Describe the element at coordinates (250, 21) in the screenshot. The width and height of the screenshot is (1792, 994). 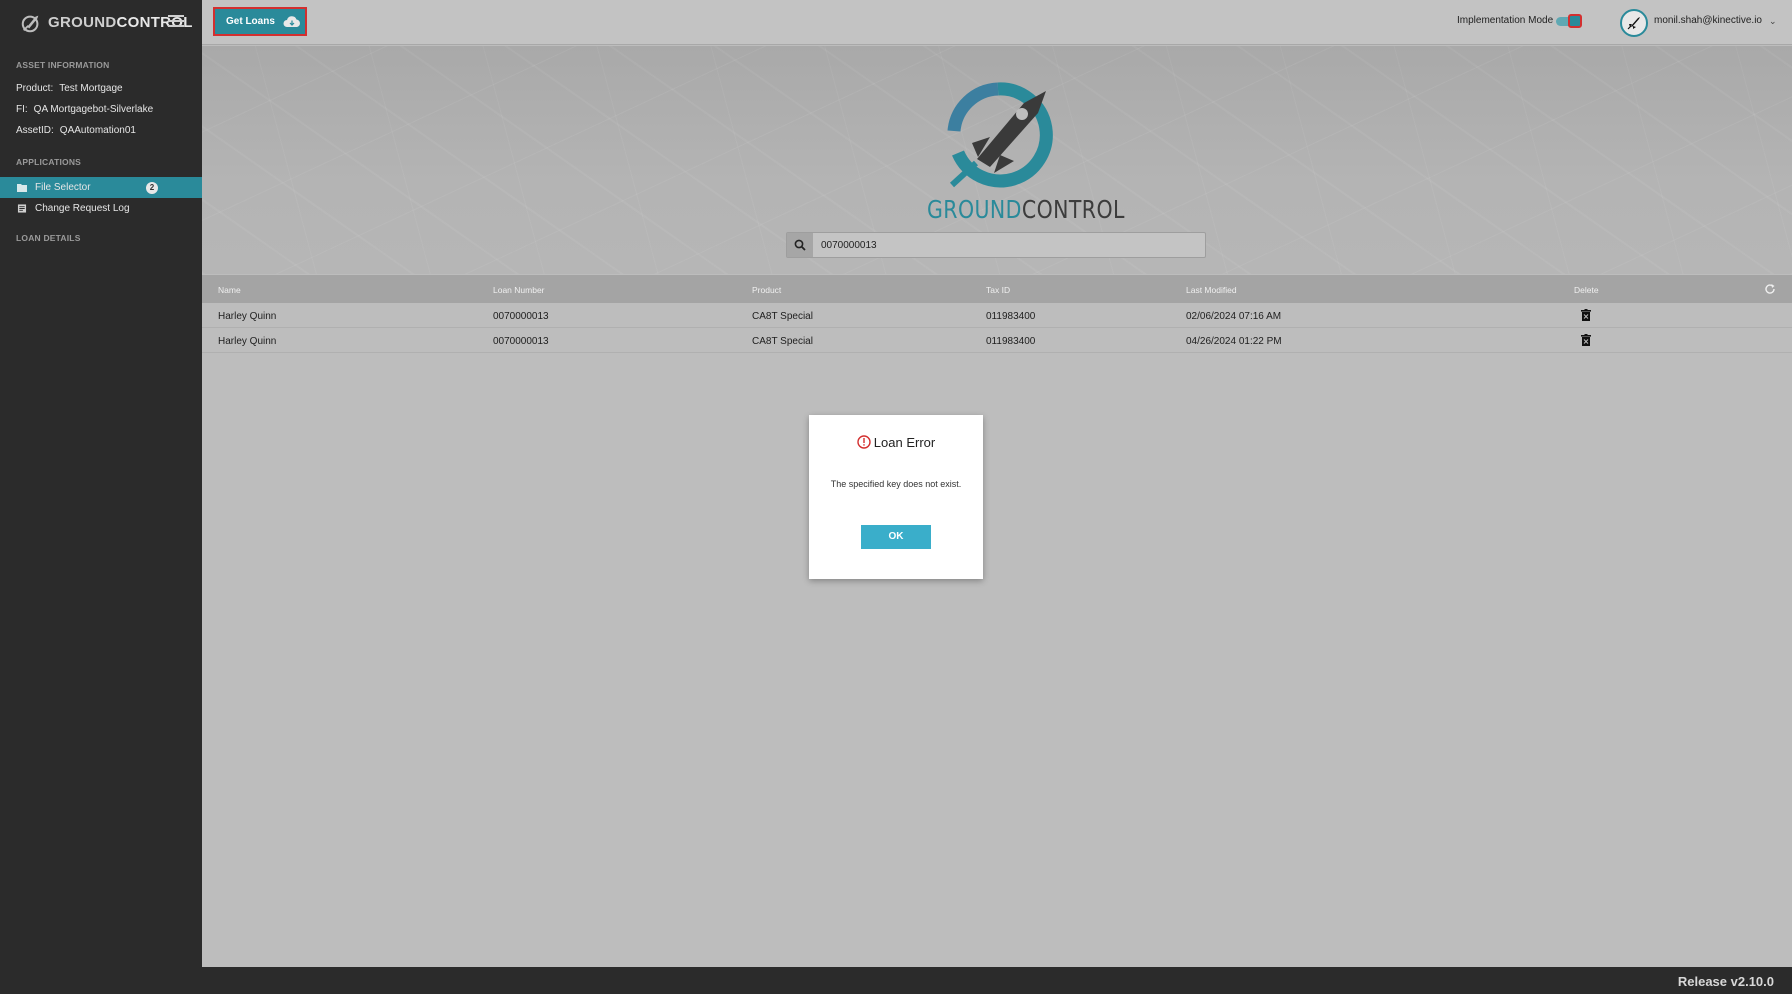
I see `get-loans-label: Get Loans` at that location.